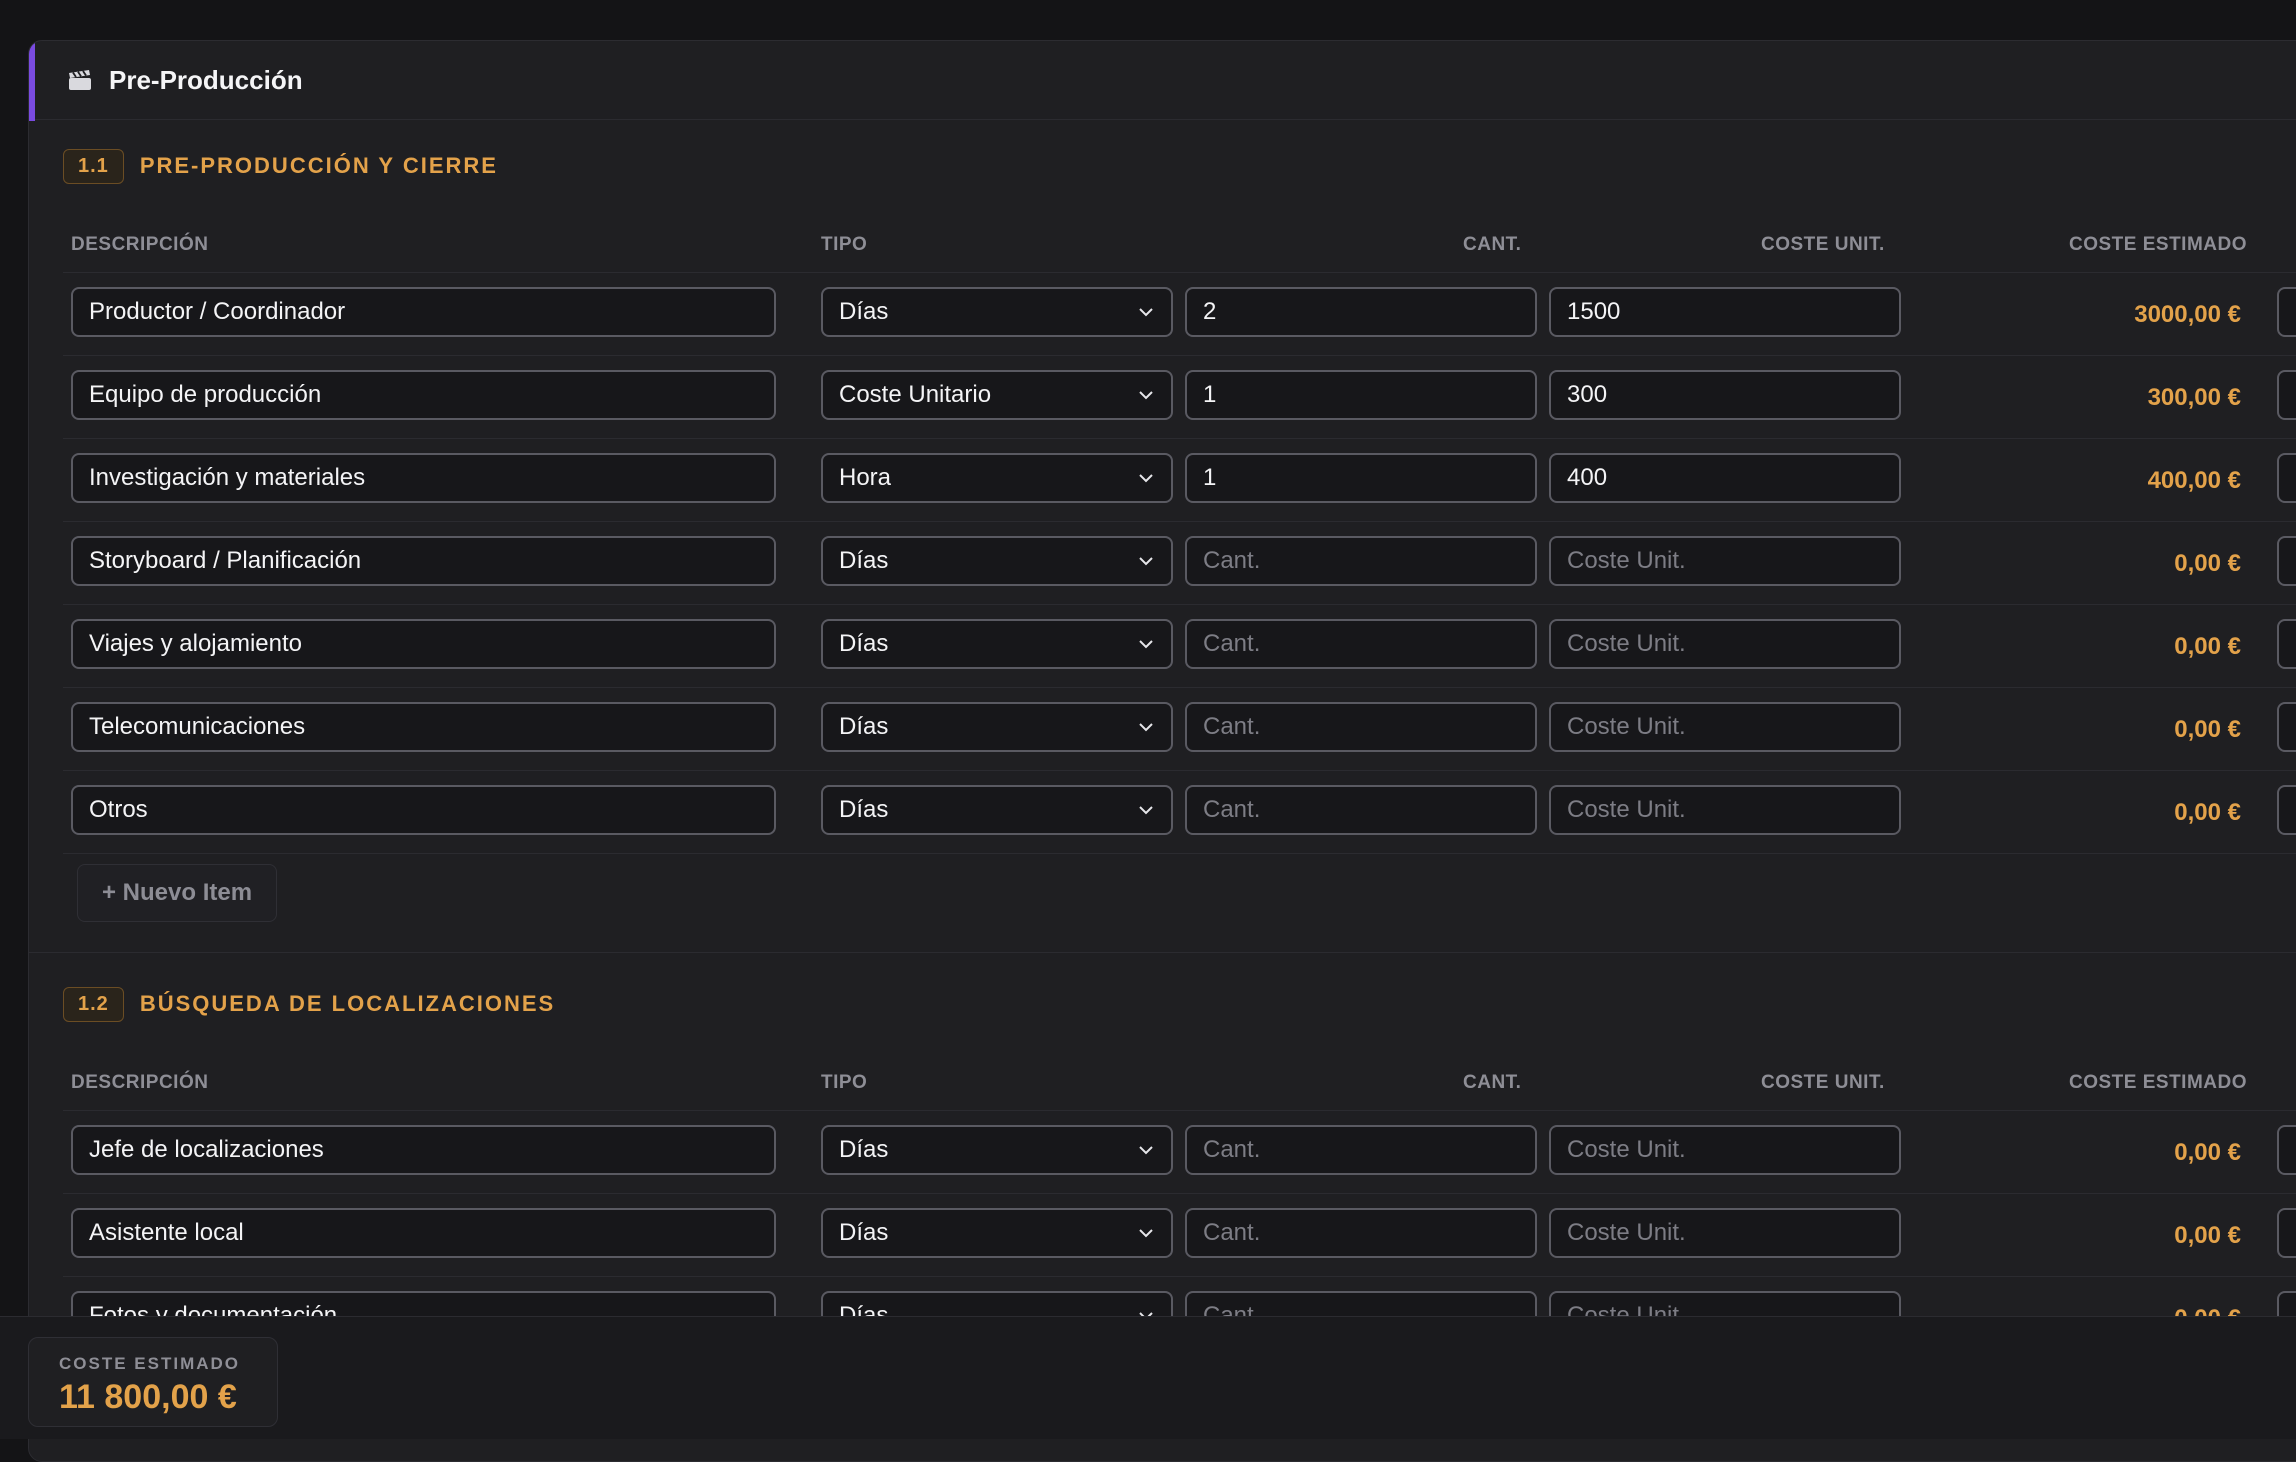 The width and height of the screenshot is (2296, 1462). Describe the element at coordinates (206, 79) in the screenshot. I see `panel-title: Pre-Producción` at that location.